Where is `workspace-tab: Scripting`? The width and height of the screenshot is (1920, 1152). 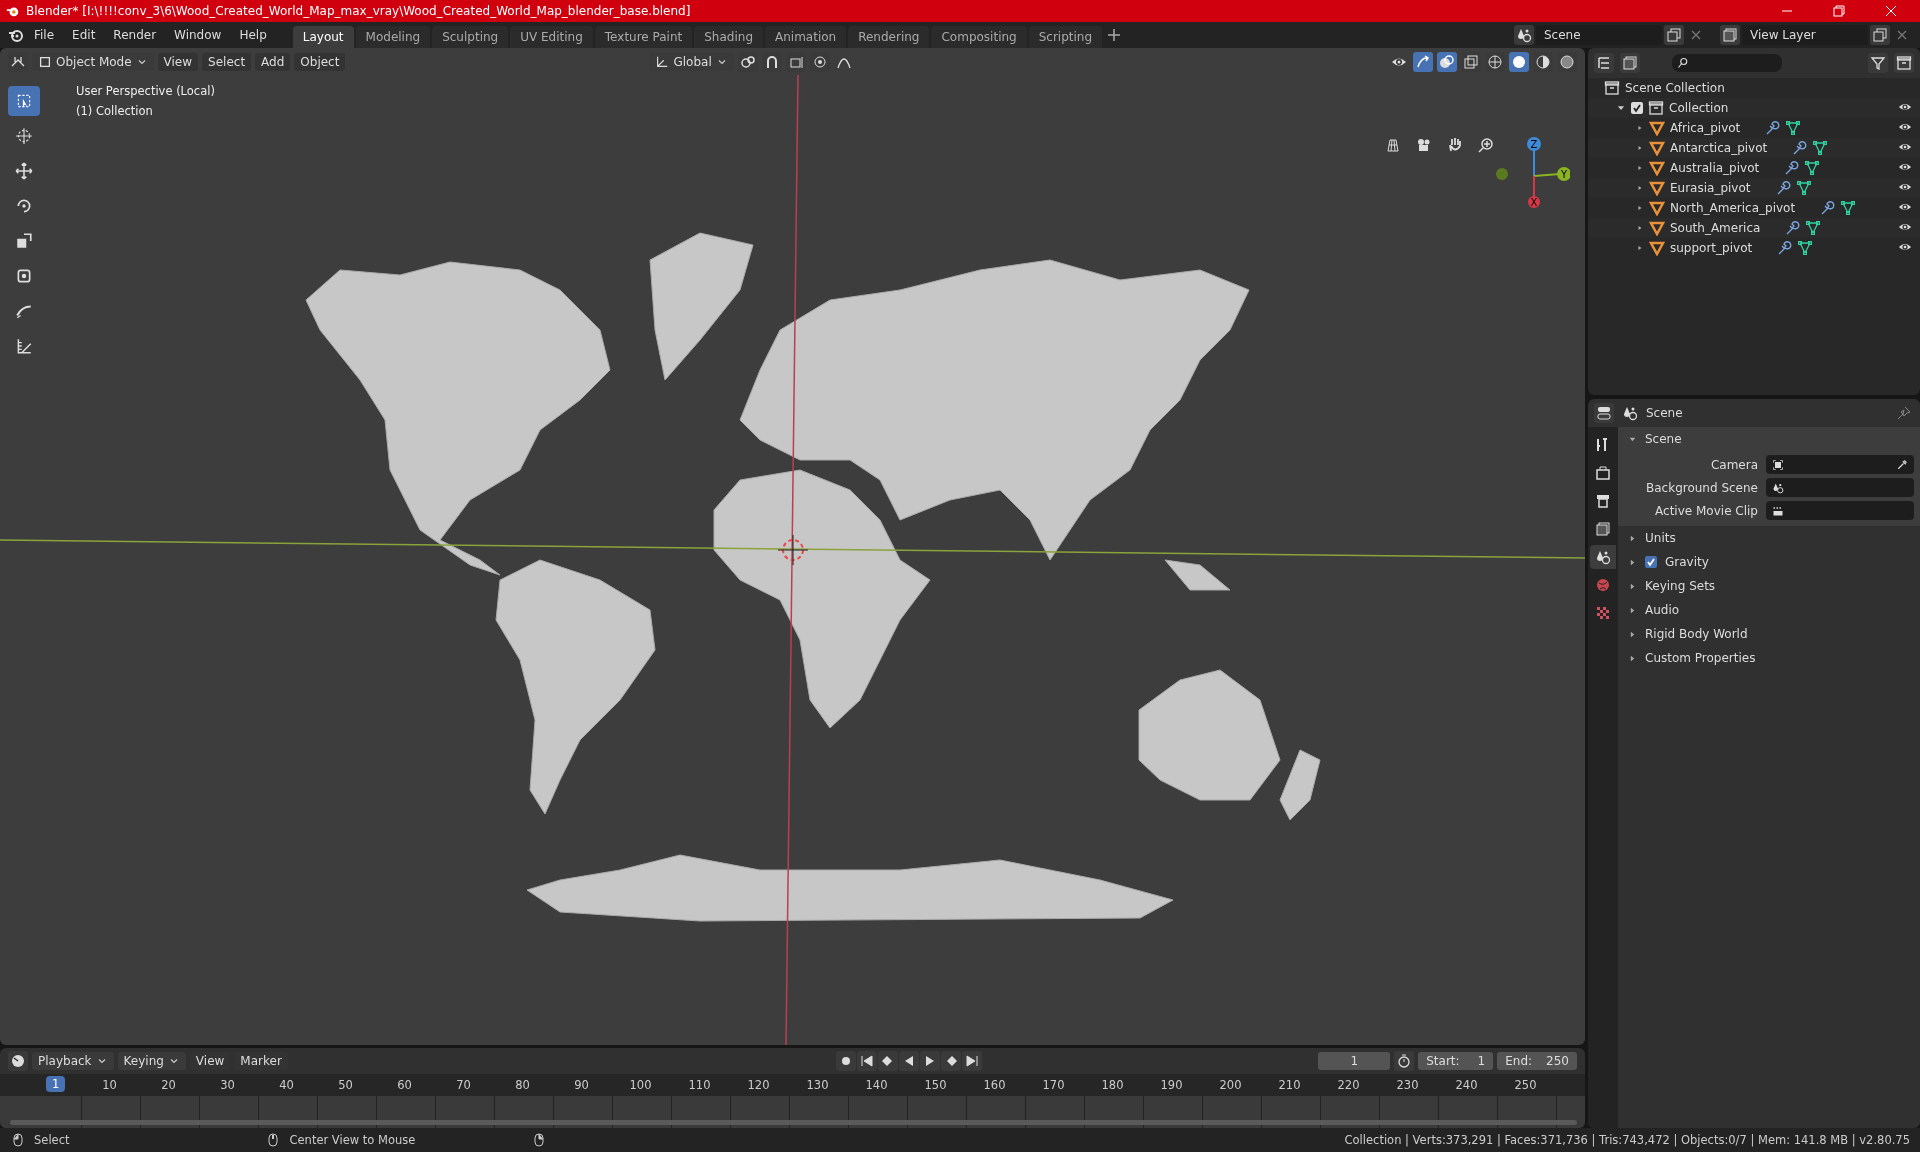
workspace-tab: Scripting is located at coordinates (1065, 37).